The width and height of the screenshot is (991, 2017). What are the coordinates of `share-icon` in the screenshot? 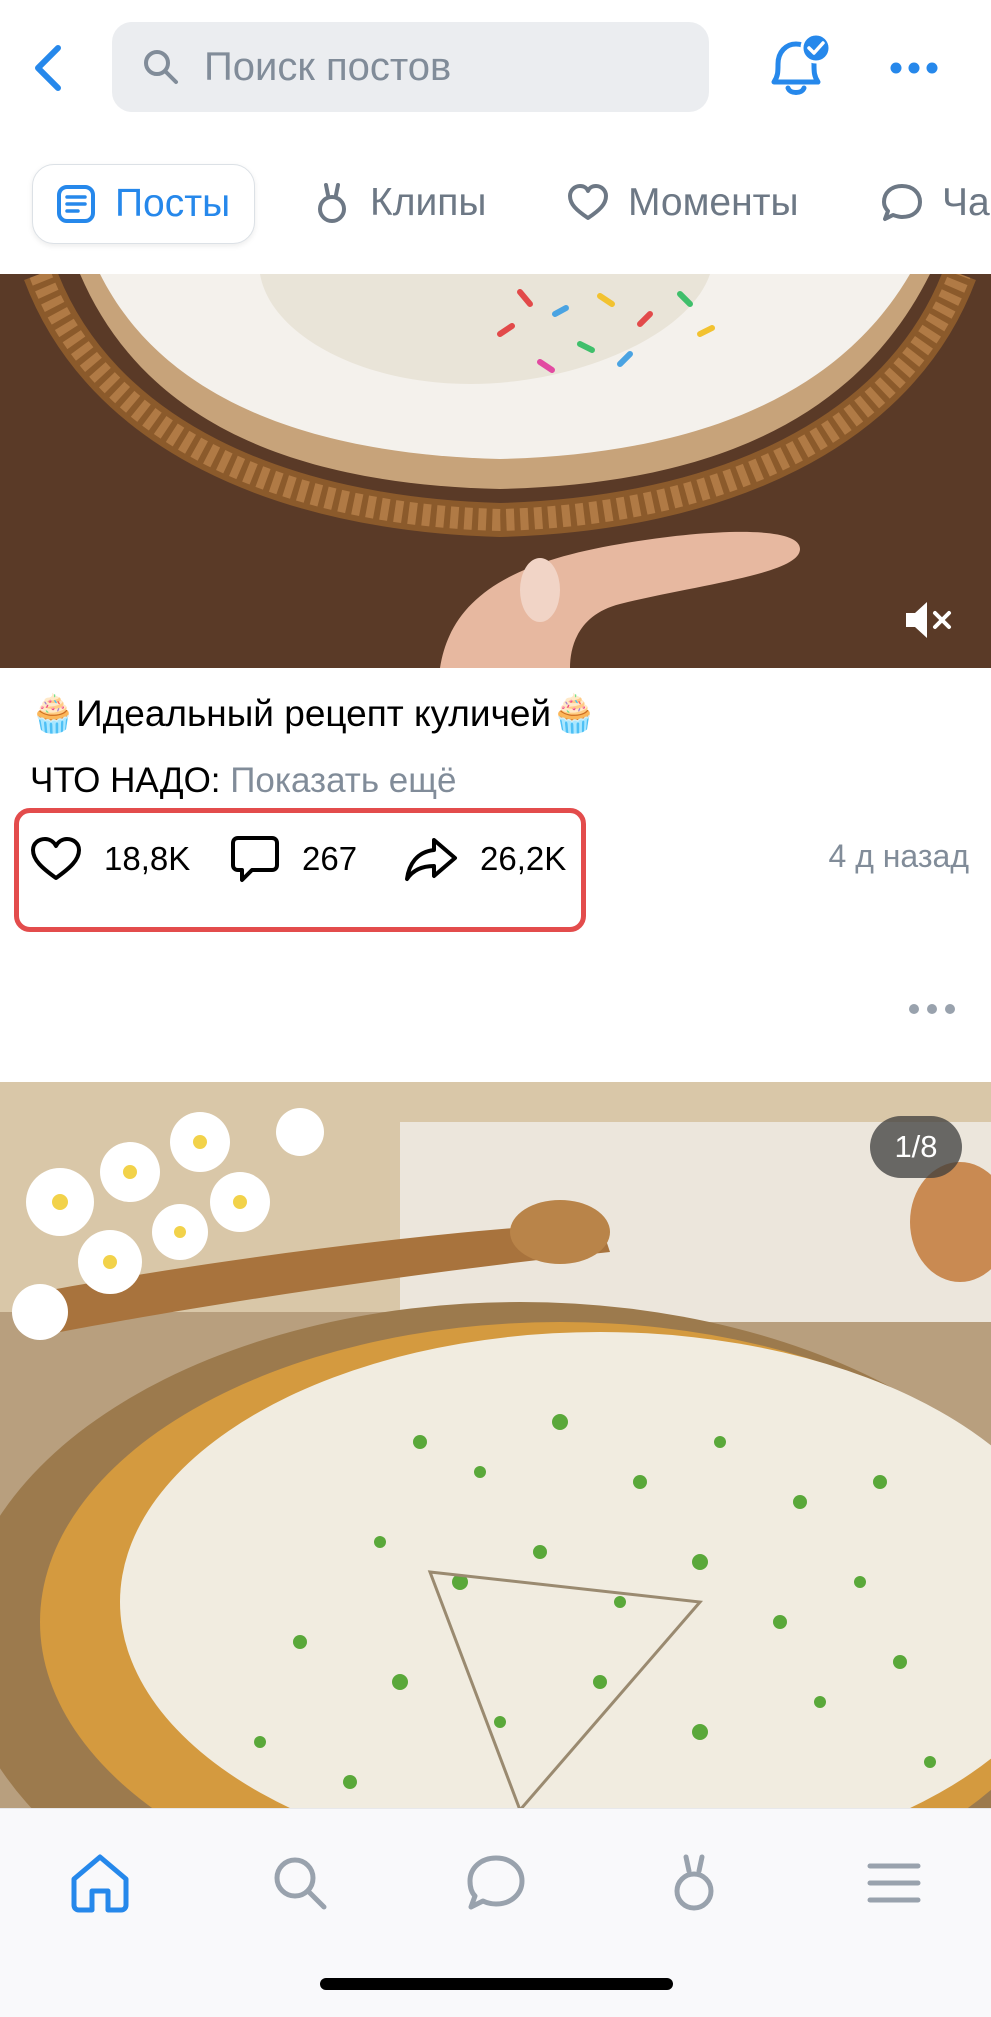 It's located at (431, 859).